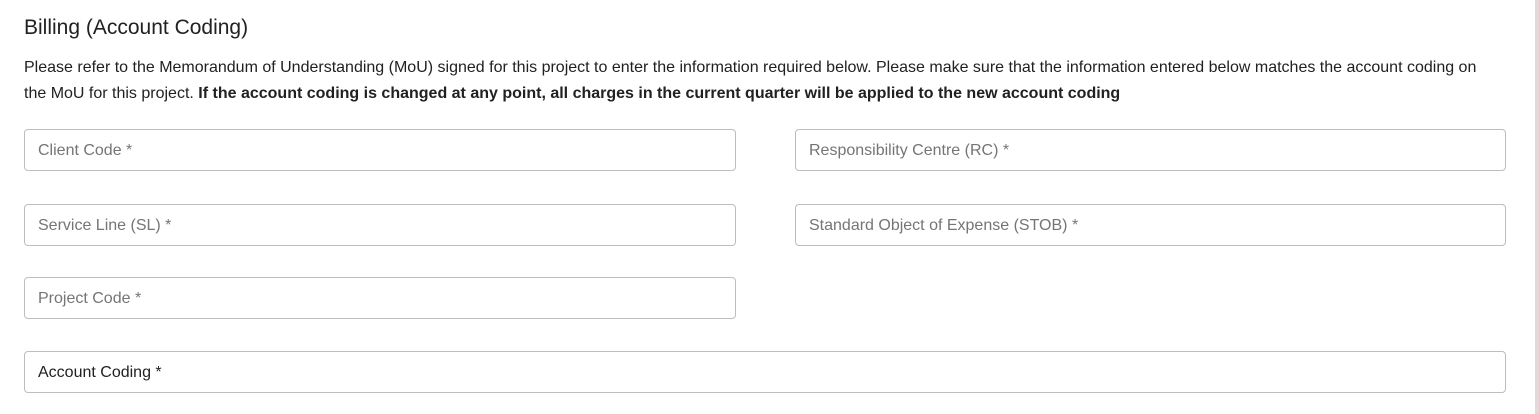 This screenshot has width=1539, height=414. What do you see at coordinates (380, 150) in the screenshot?
I see `client-code-field: Client Code *` at bounding box center [380, 150].